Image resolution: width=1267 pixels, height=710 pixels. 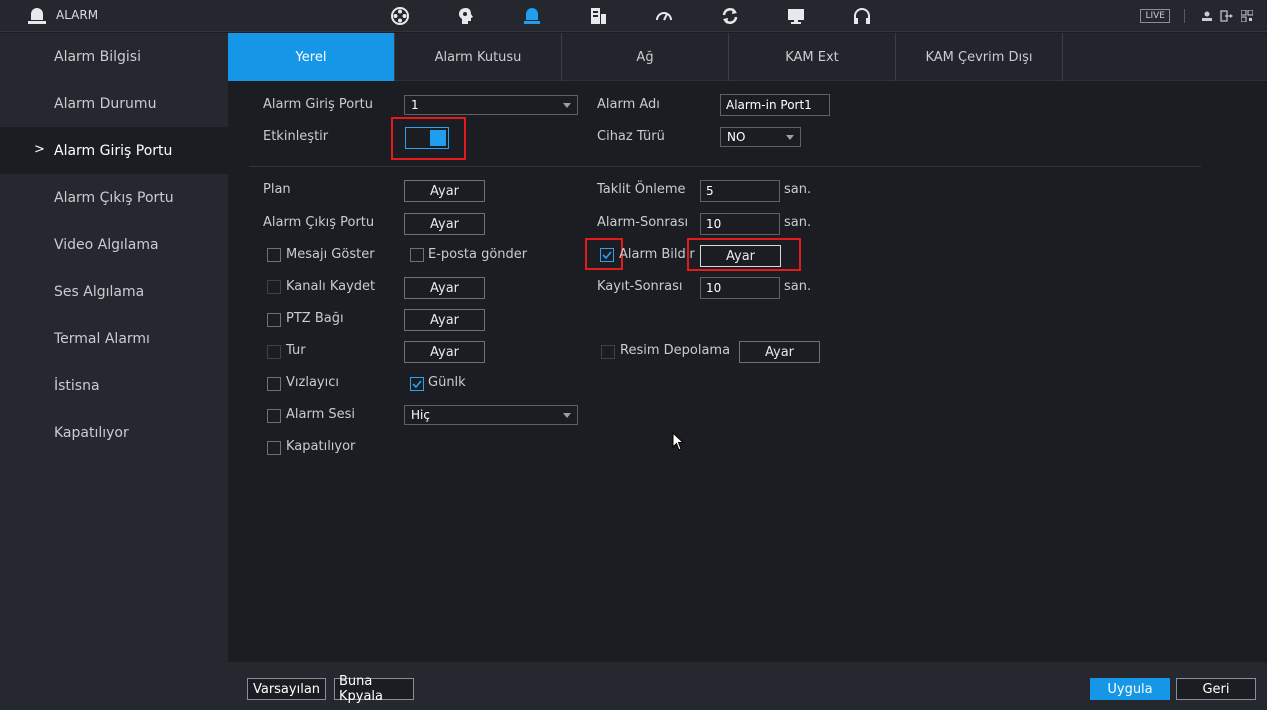 I want to click on sidebar-item-label: Kapatılıyor, so click(x=91, y=432).